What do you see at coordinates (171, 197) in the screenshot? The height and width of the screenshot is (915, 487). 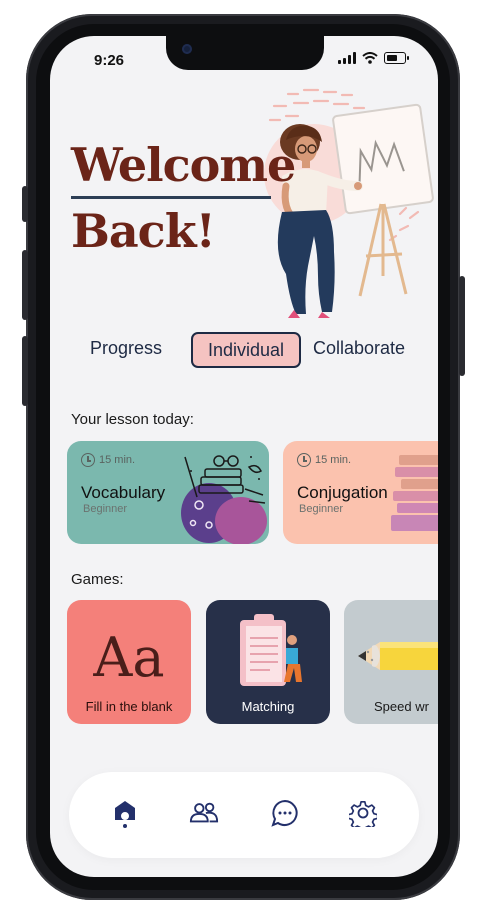 I see `welcome-underline` at bounding box center [171, 197].